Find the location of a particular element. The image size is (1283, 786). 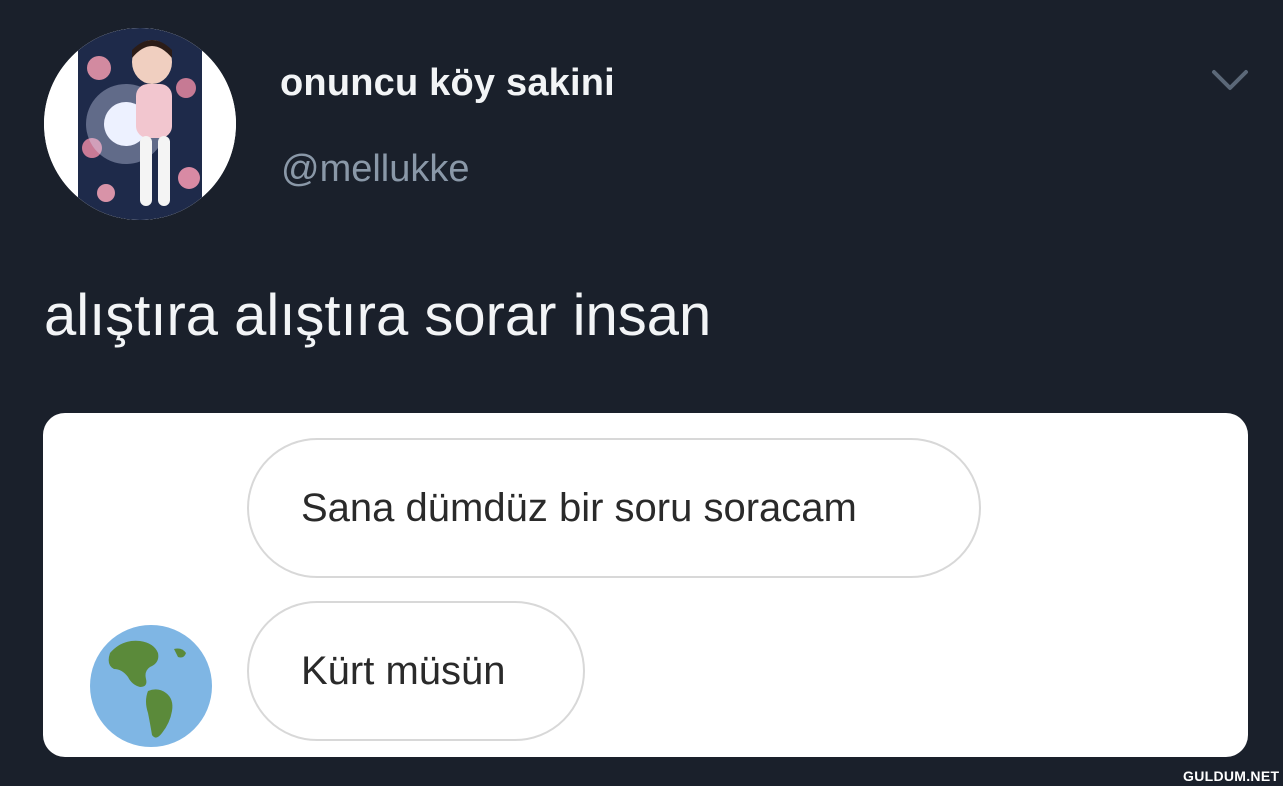

chat-message-bubble: Sana dümdüz bir soru soracam is located at coordinates (614, 508).